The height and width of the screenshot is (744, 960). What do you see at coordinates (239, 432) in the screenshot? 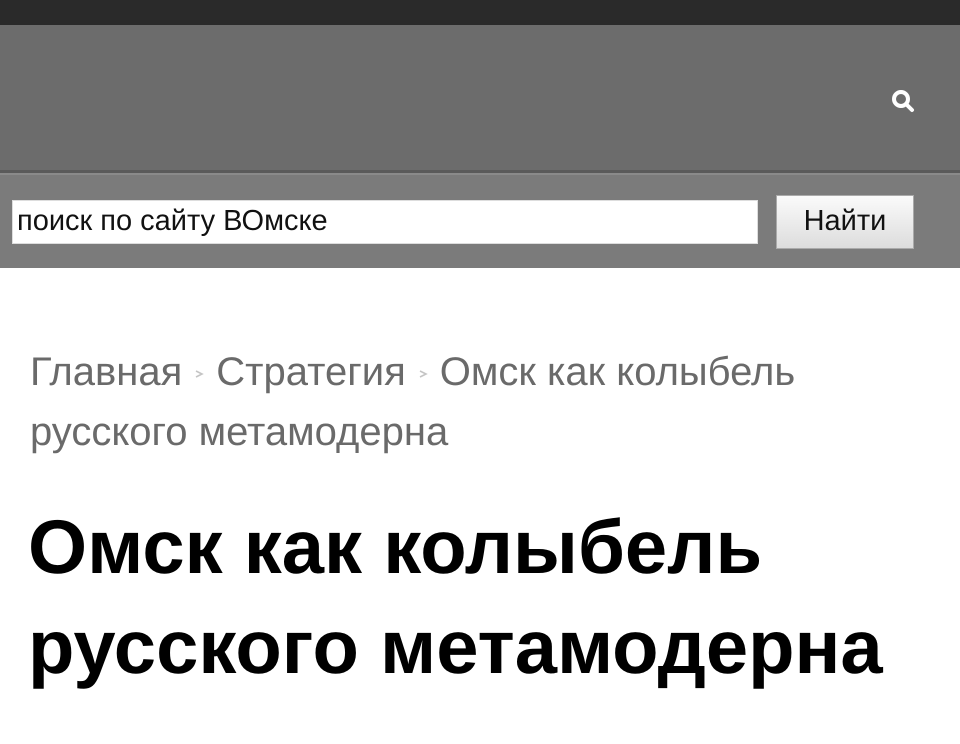
I see `breadcrumb-link: русского метамодерна` at bounding box center [239, 432].